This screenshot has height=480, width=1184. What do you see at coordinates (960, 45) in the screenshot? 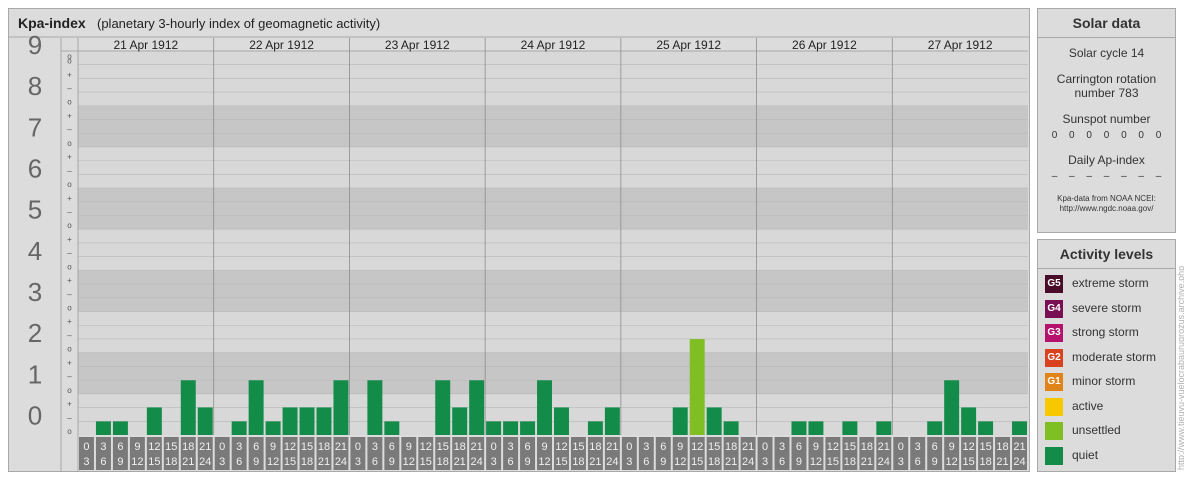
I see `day-label: 27 Apr 1912` at bounding box center [960, 45].